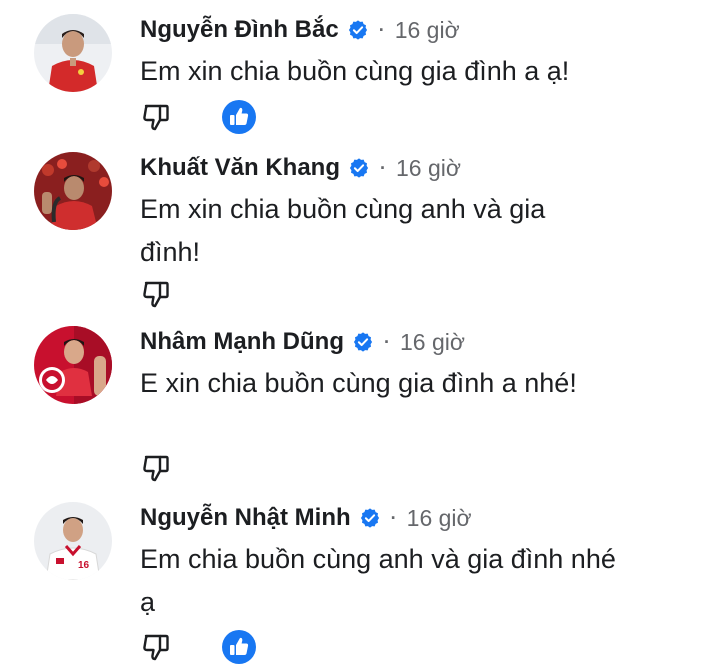 This screenshot has width=722, height=670. I want to click on comment-header: Nhâm Mạnh Dũng · 16 giờ, so click(302, 342).